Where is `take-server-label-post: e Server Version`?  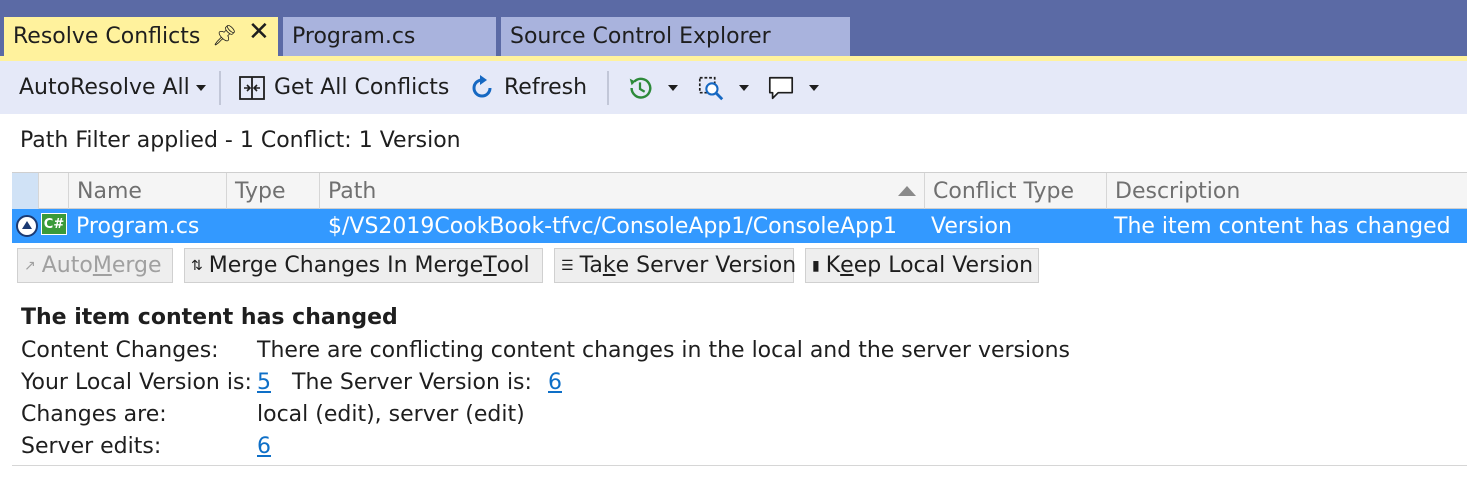 take-server-label-post: e Server Version is located at coordinates (706, 265).